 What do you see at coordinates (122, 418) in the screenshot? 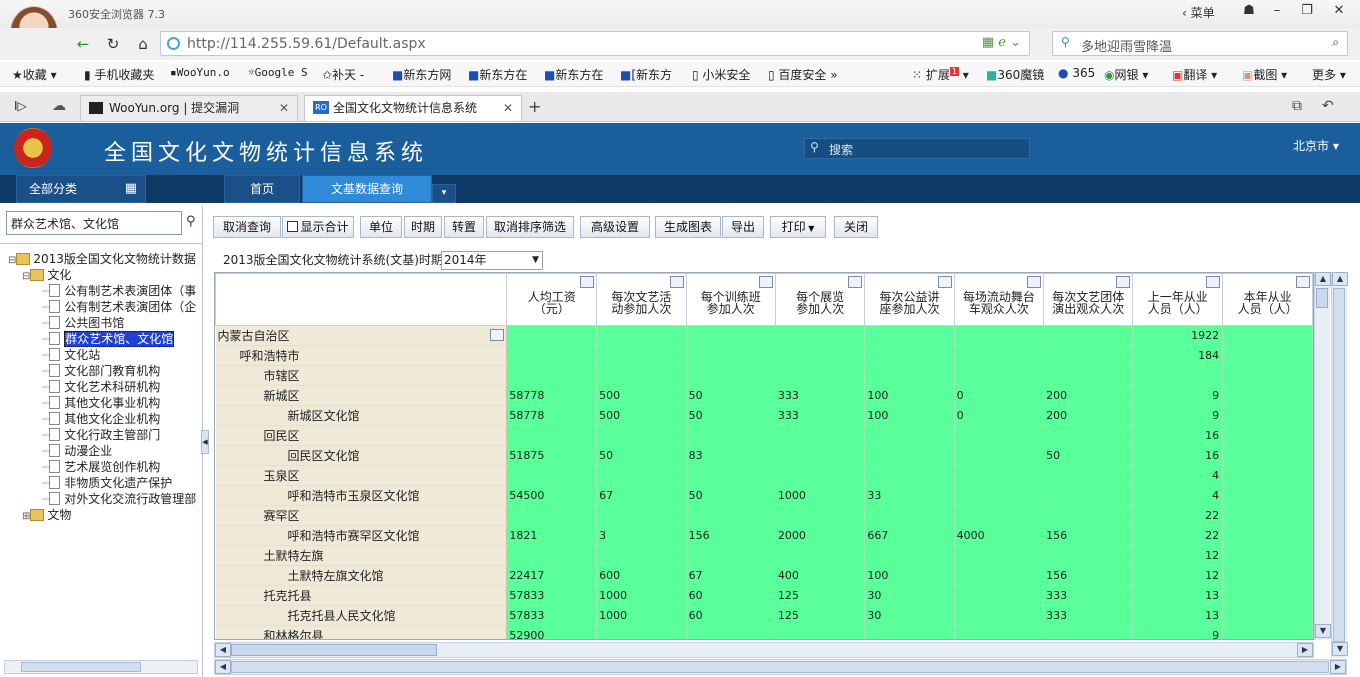
I see `tree-leaf-node: ┄ 其他文化企业机构` at bounding box center [122, 418].